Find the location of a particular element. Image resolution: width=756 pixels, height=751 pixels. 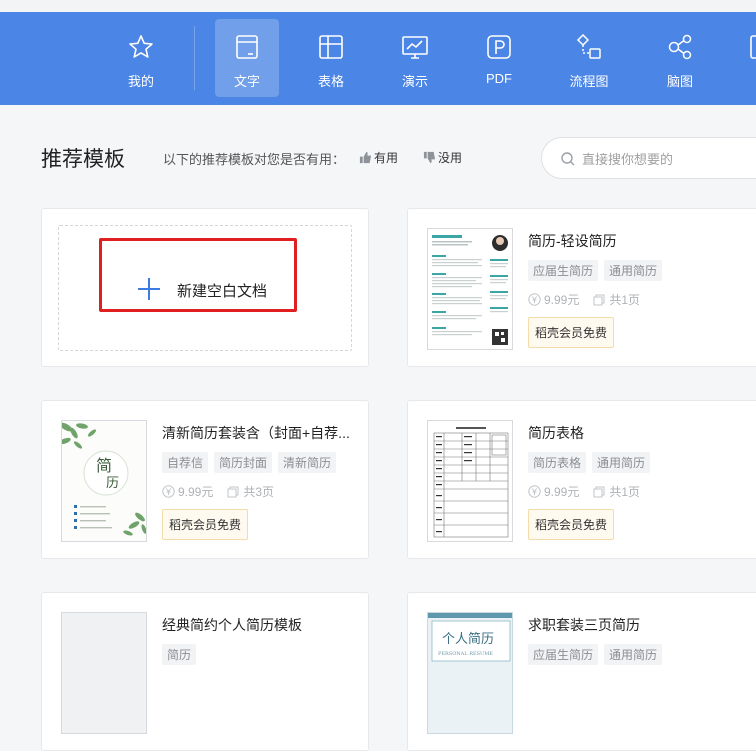

floral-resume-preview: 简 历 is located at coordinates (104, 481).